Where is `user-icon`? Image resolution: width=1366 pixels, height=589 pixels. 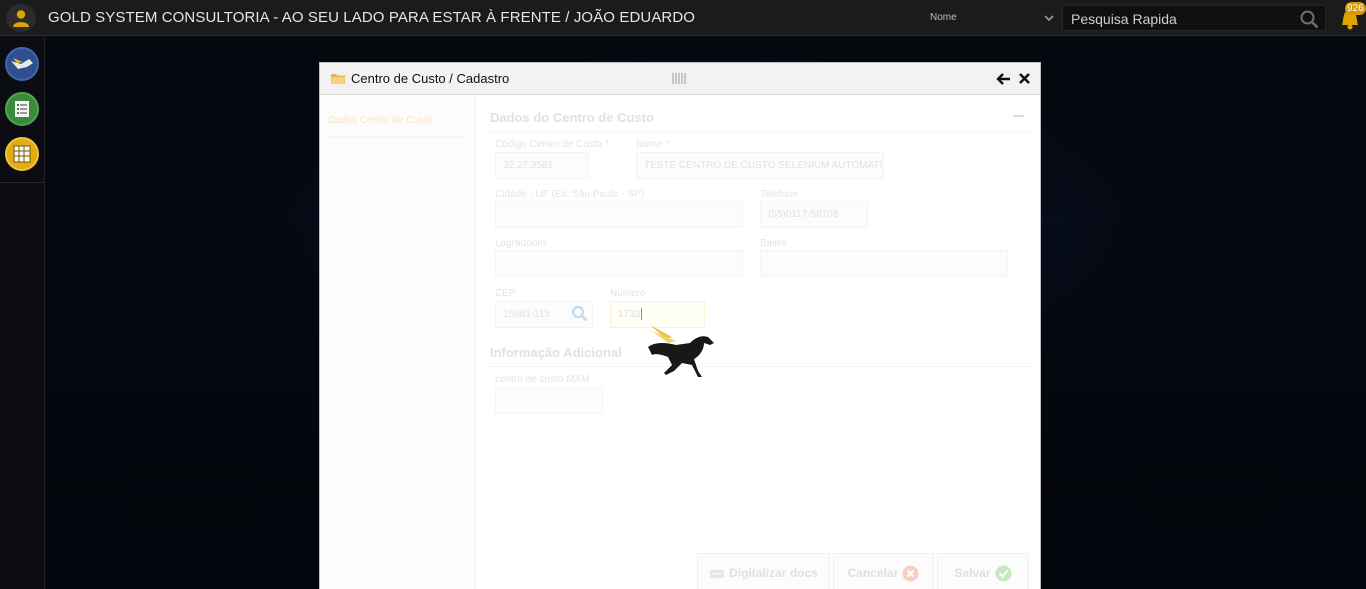
user-icon is located at coordinates (21, 18).